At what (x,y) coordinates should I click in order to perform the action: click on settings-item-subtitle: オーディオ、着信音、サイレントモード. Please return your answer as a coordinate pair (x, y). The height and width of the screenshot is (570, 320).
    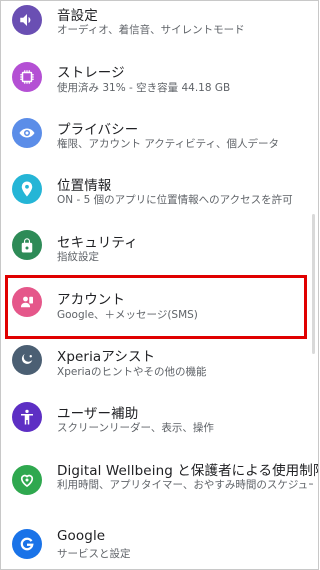
    Looking at the image, I should click on (151, 30).